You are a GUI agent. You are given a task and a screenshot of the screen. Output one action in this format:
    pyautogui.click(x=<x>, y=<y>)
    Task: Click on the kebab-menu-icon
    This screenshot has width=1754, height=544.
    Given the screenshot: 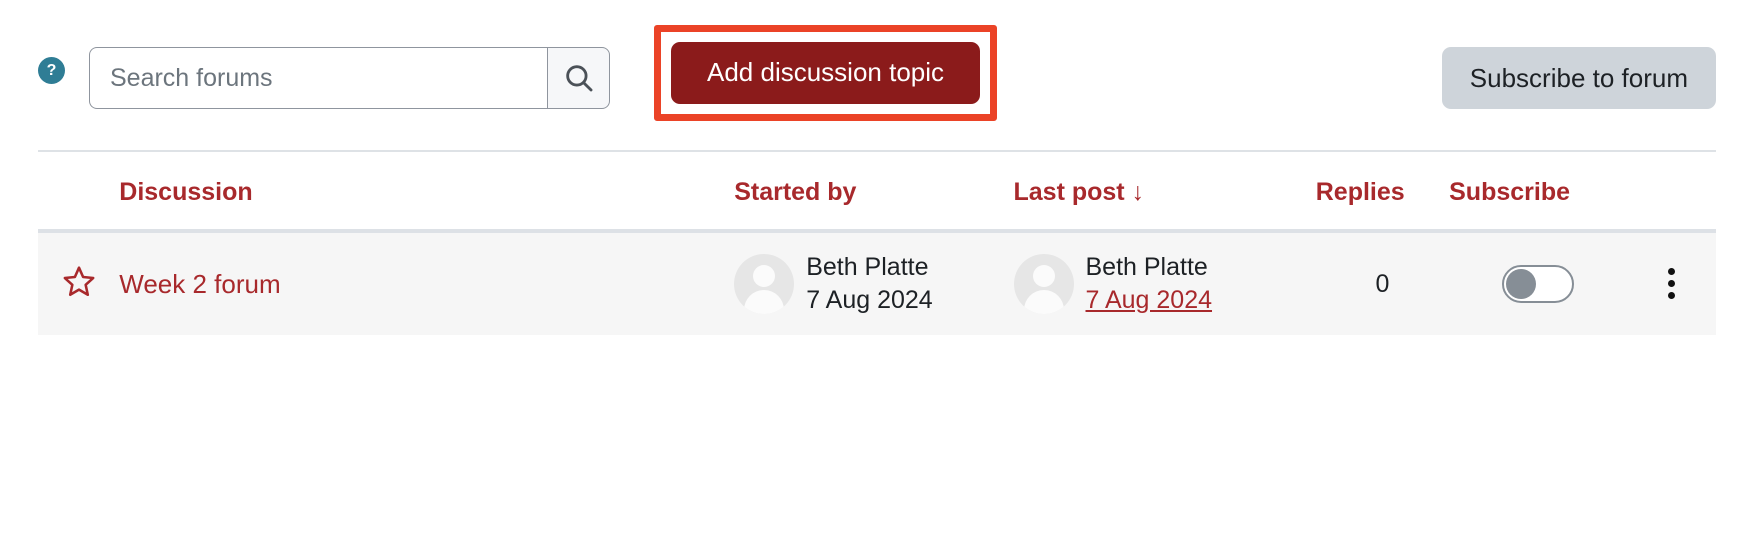 What is the action you would take?
    pyautogui.click(x=1671, y=283)
    